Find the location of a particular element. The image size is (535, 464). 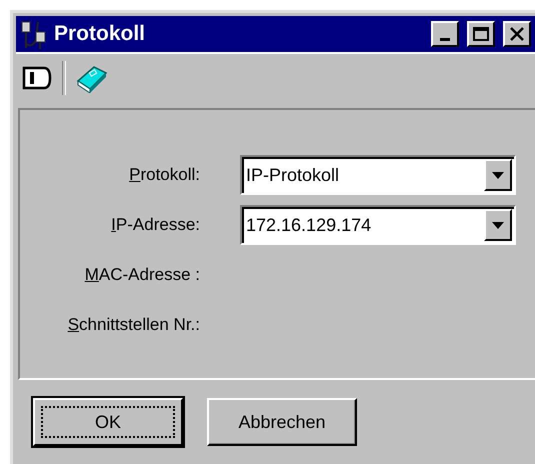

maximize-icon is located at coordinates (481, 34).